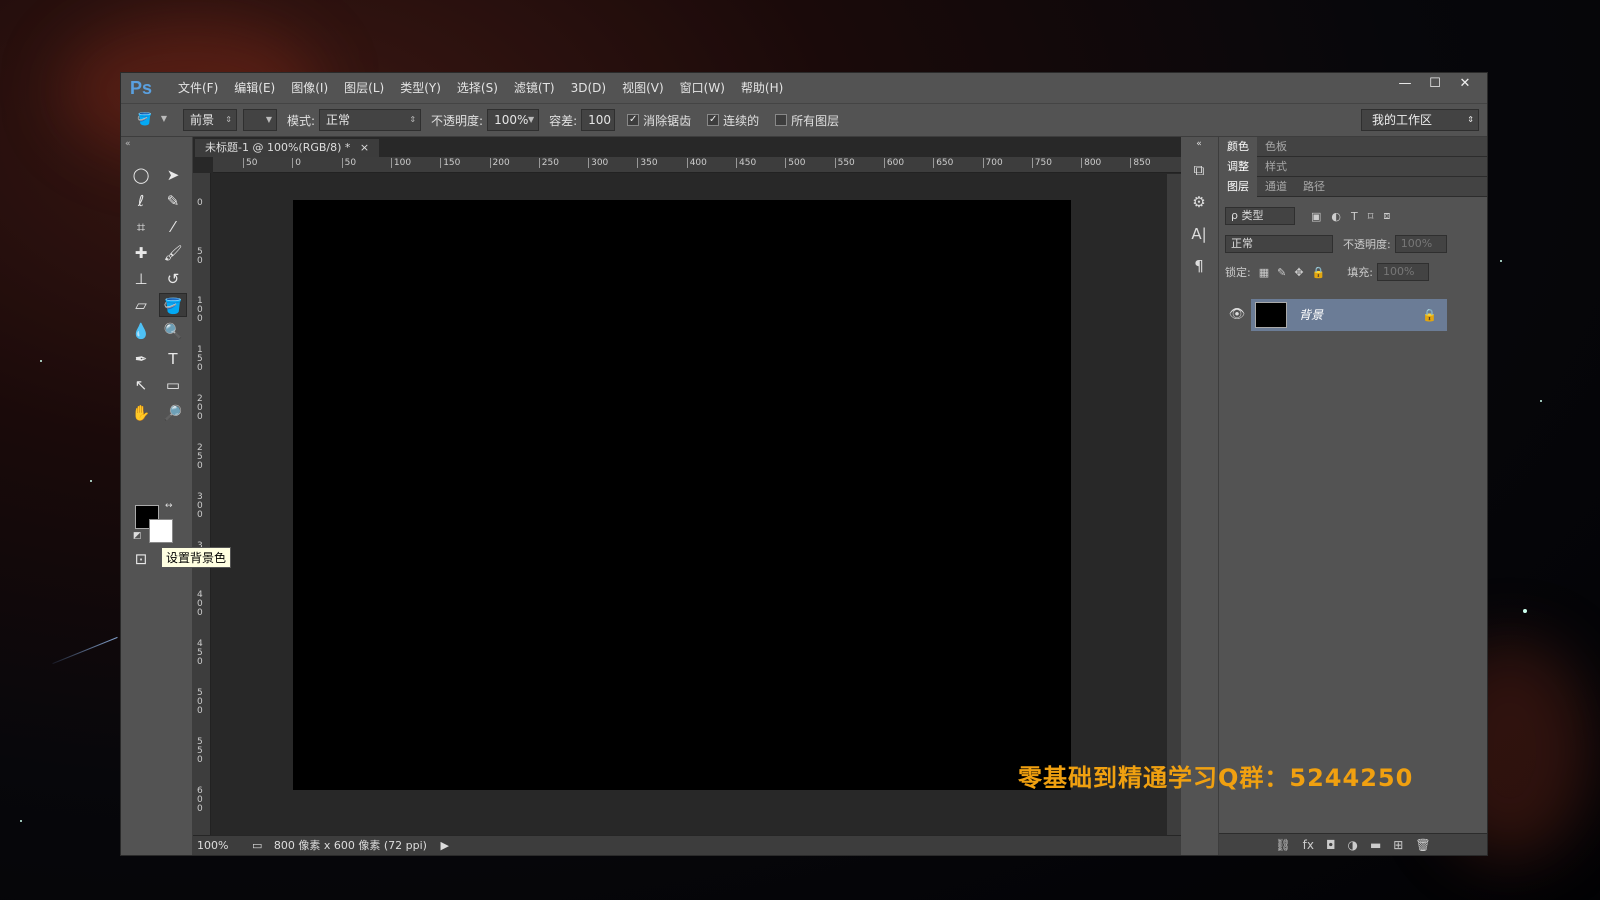 The width and height of the screenshot is (1600, 900). Describe the element at coordinates (643, 88) in the screenshot. I see `menu-view: 视图(V)` at that location.